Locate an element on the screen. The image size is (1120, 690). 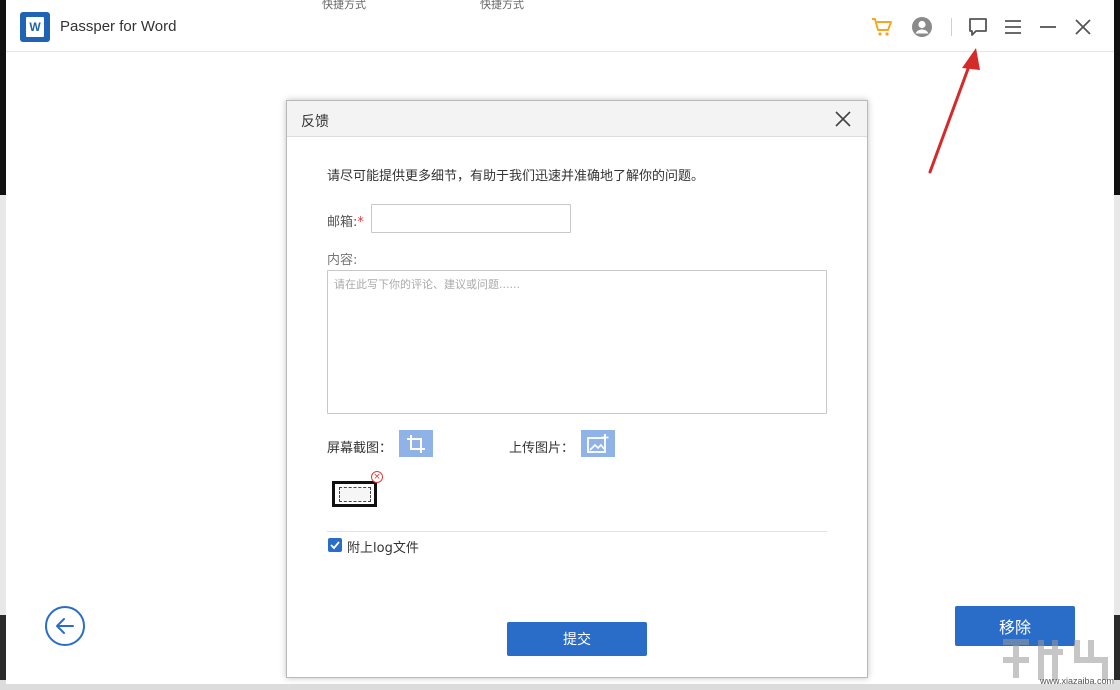
required-mark: * is located at coordinates (360, 222).